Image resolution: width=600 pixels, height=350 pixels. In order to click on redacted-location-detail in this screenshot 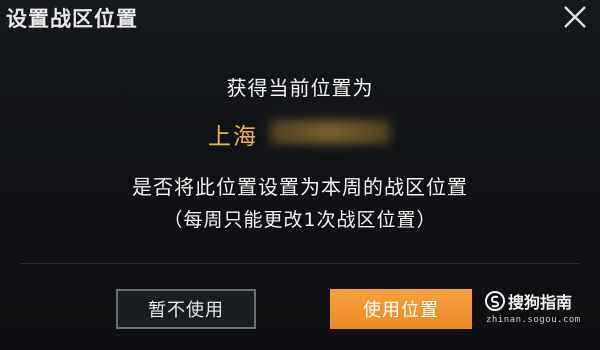, I will do `click(330, 132)`.